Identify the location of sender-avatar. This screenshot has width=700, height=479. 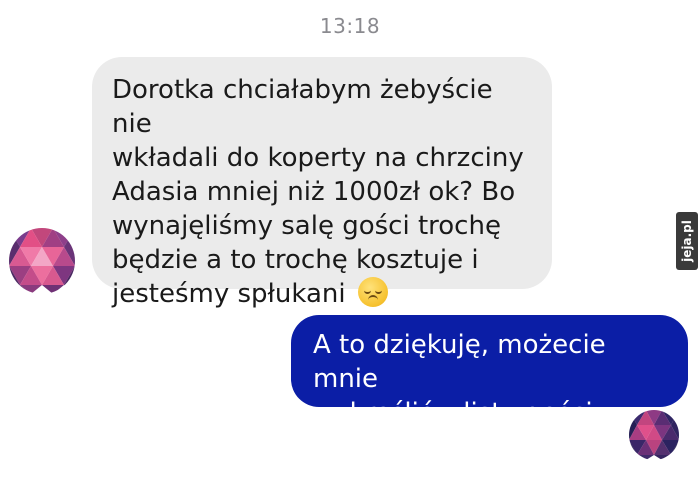
(654, 435).